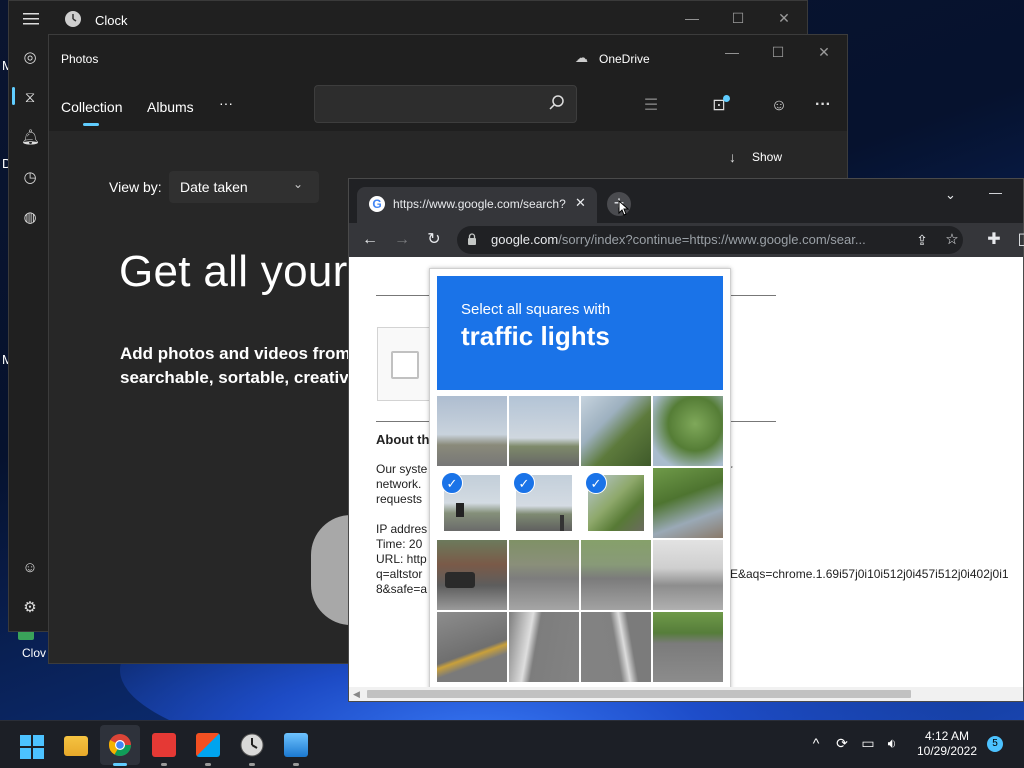  What do you see at coordinates (401, 559) in the screenshot?
I see `url-line: URL: http` at bounding box center [401, 559].